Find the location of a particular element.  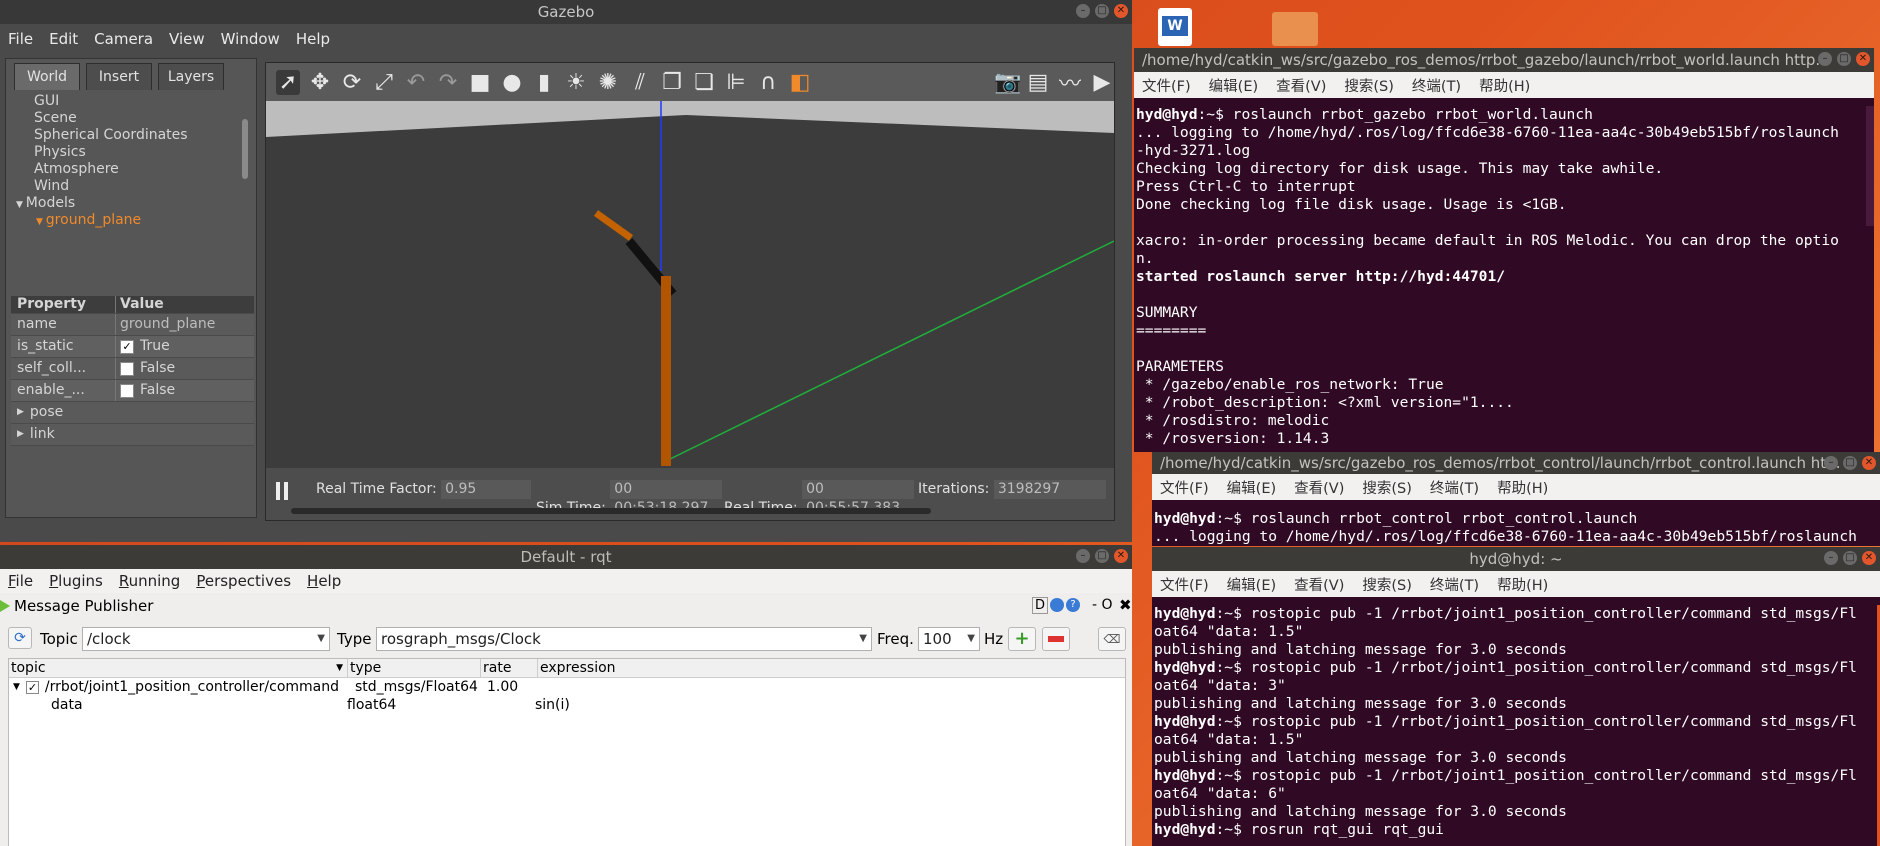

property-value: ✓ True is located at coordinates (185, 346).